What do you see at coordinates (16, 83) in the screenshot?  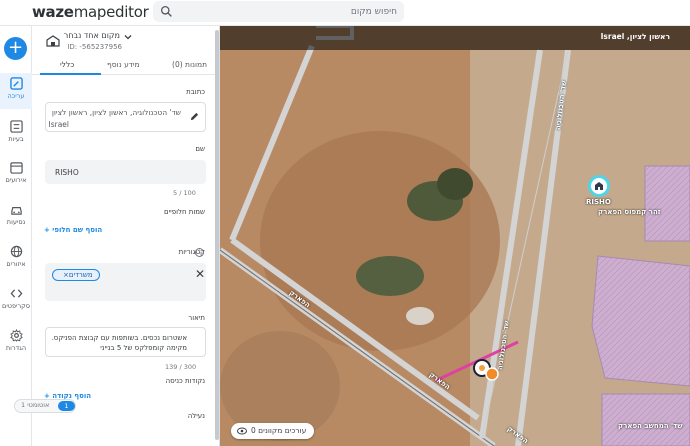 I see `edit-map-icon` at bounding box center [16, 83].